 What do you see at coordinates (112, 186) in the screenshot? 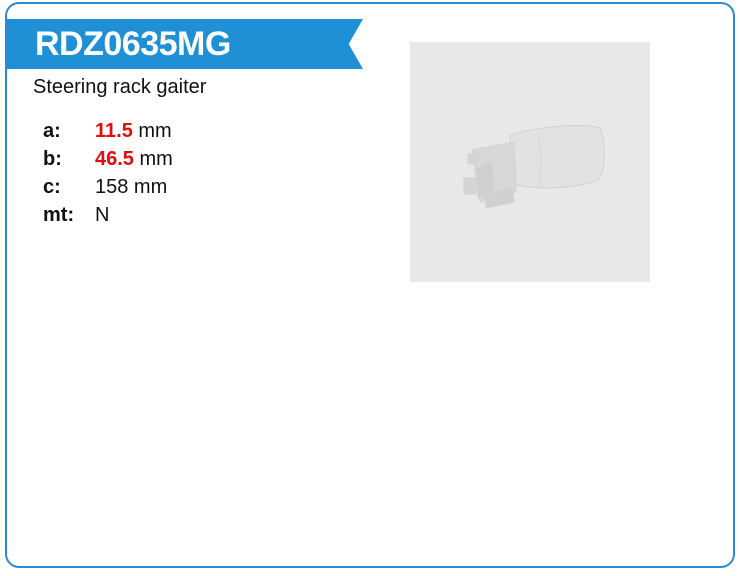
I see `spec-number-c: 158` at bounding box center [112, 186].